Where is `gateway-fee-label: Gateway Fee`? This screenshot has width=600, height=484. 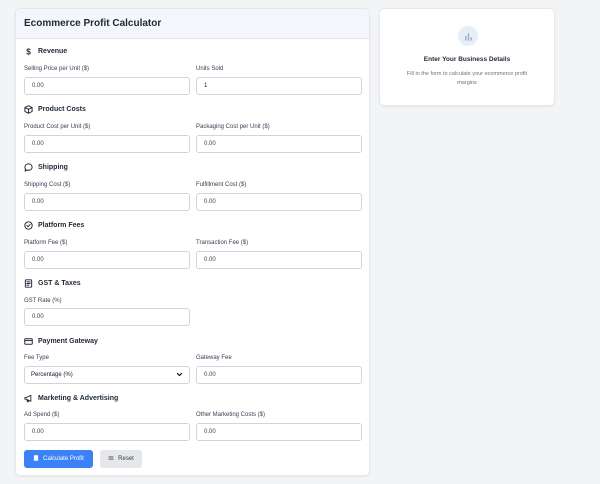
gateway-fee-label: Gateway Fee is located at coordinates (214, 358).